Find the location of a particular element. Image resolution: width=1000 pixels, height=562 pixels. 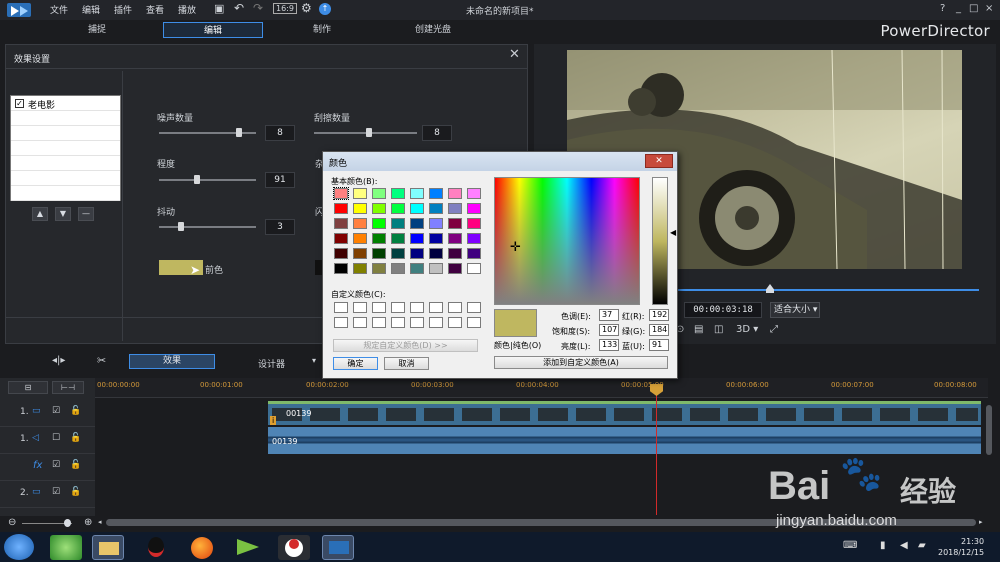

subtitle-icon: ▤ is located at coordinates (698, 329).